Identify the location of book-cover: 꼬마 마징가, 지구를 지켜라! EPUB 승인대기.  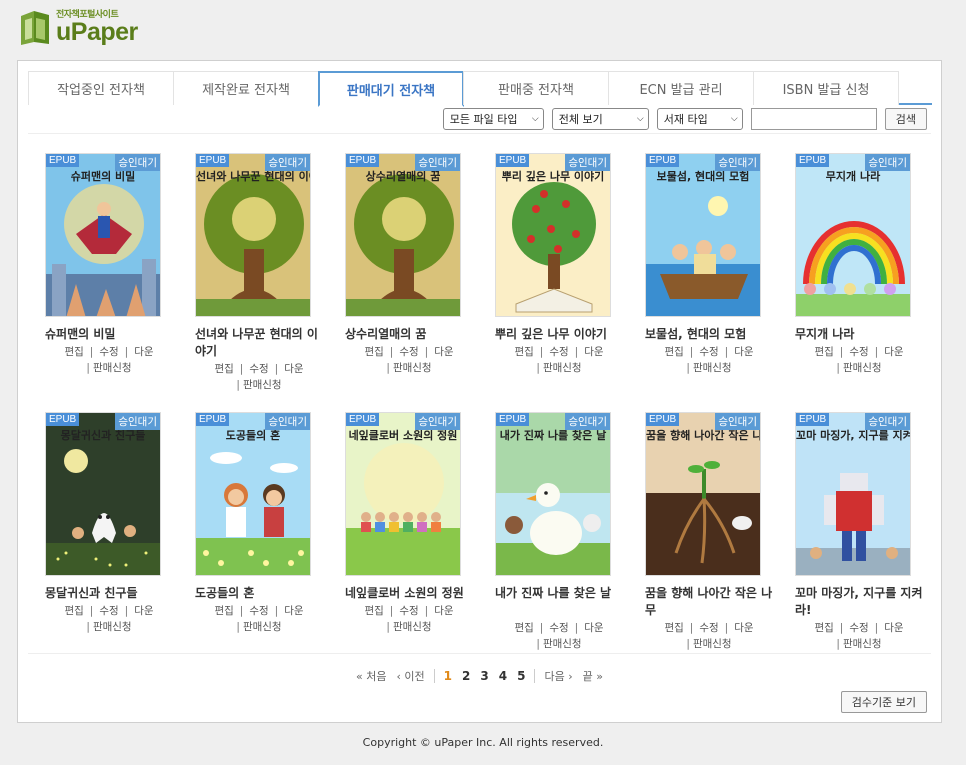
(853, 494).